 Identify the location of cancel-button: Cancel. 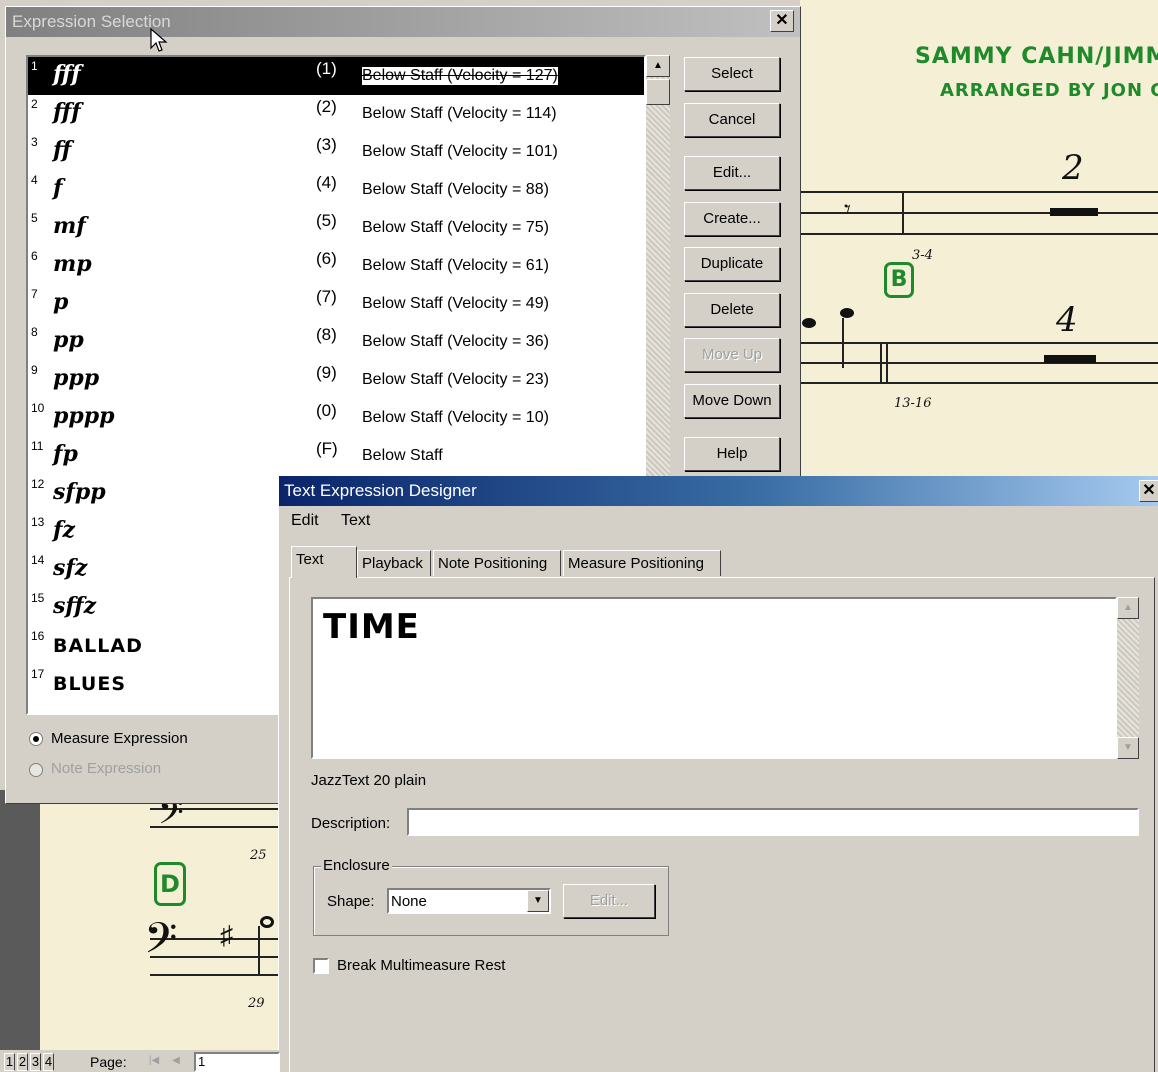
(732, 120).